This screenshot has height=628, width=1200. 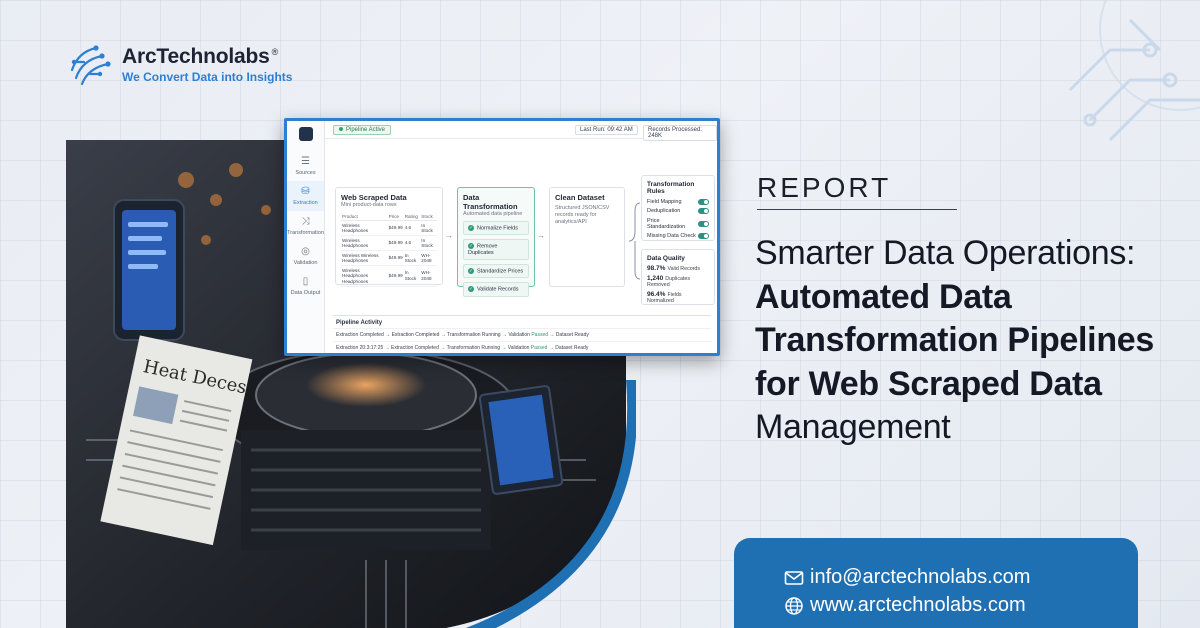 I want to click on card-subtitle: Mini product-data rows, so click(x=369, y=205).